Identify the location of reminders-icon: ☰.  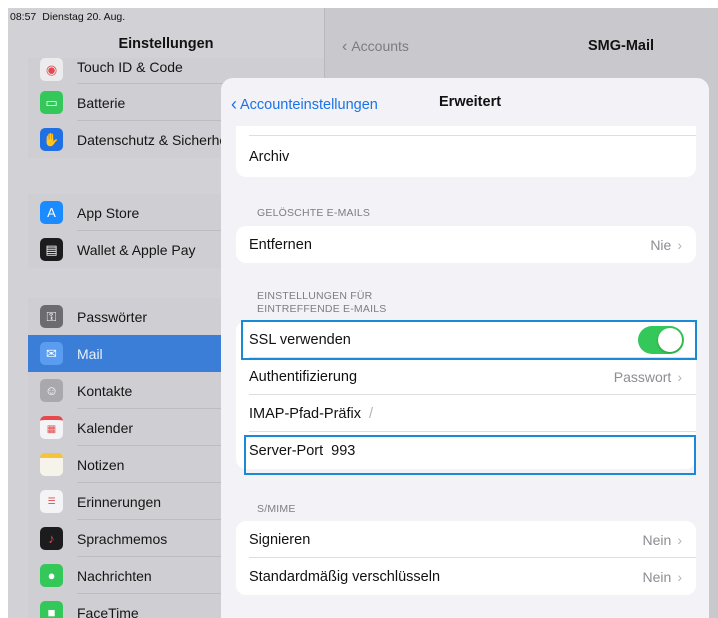
(51, 501).